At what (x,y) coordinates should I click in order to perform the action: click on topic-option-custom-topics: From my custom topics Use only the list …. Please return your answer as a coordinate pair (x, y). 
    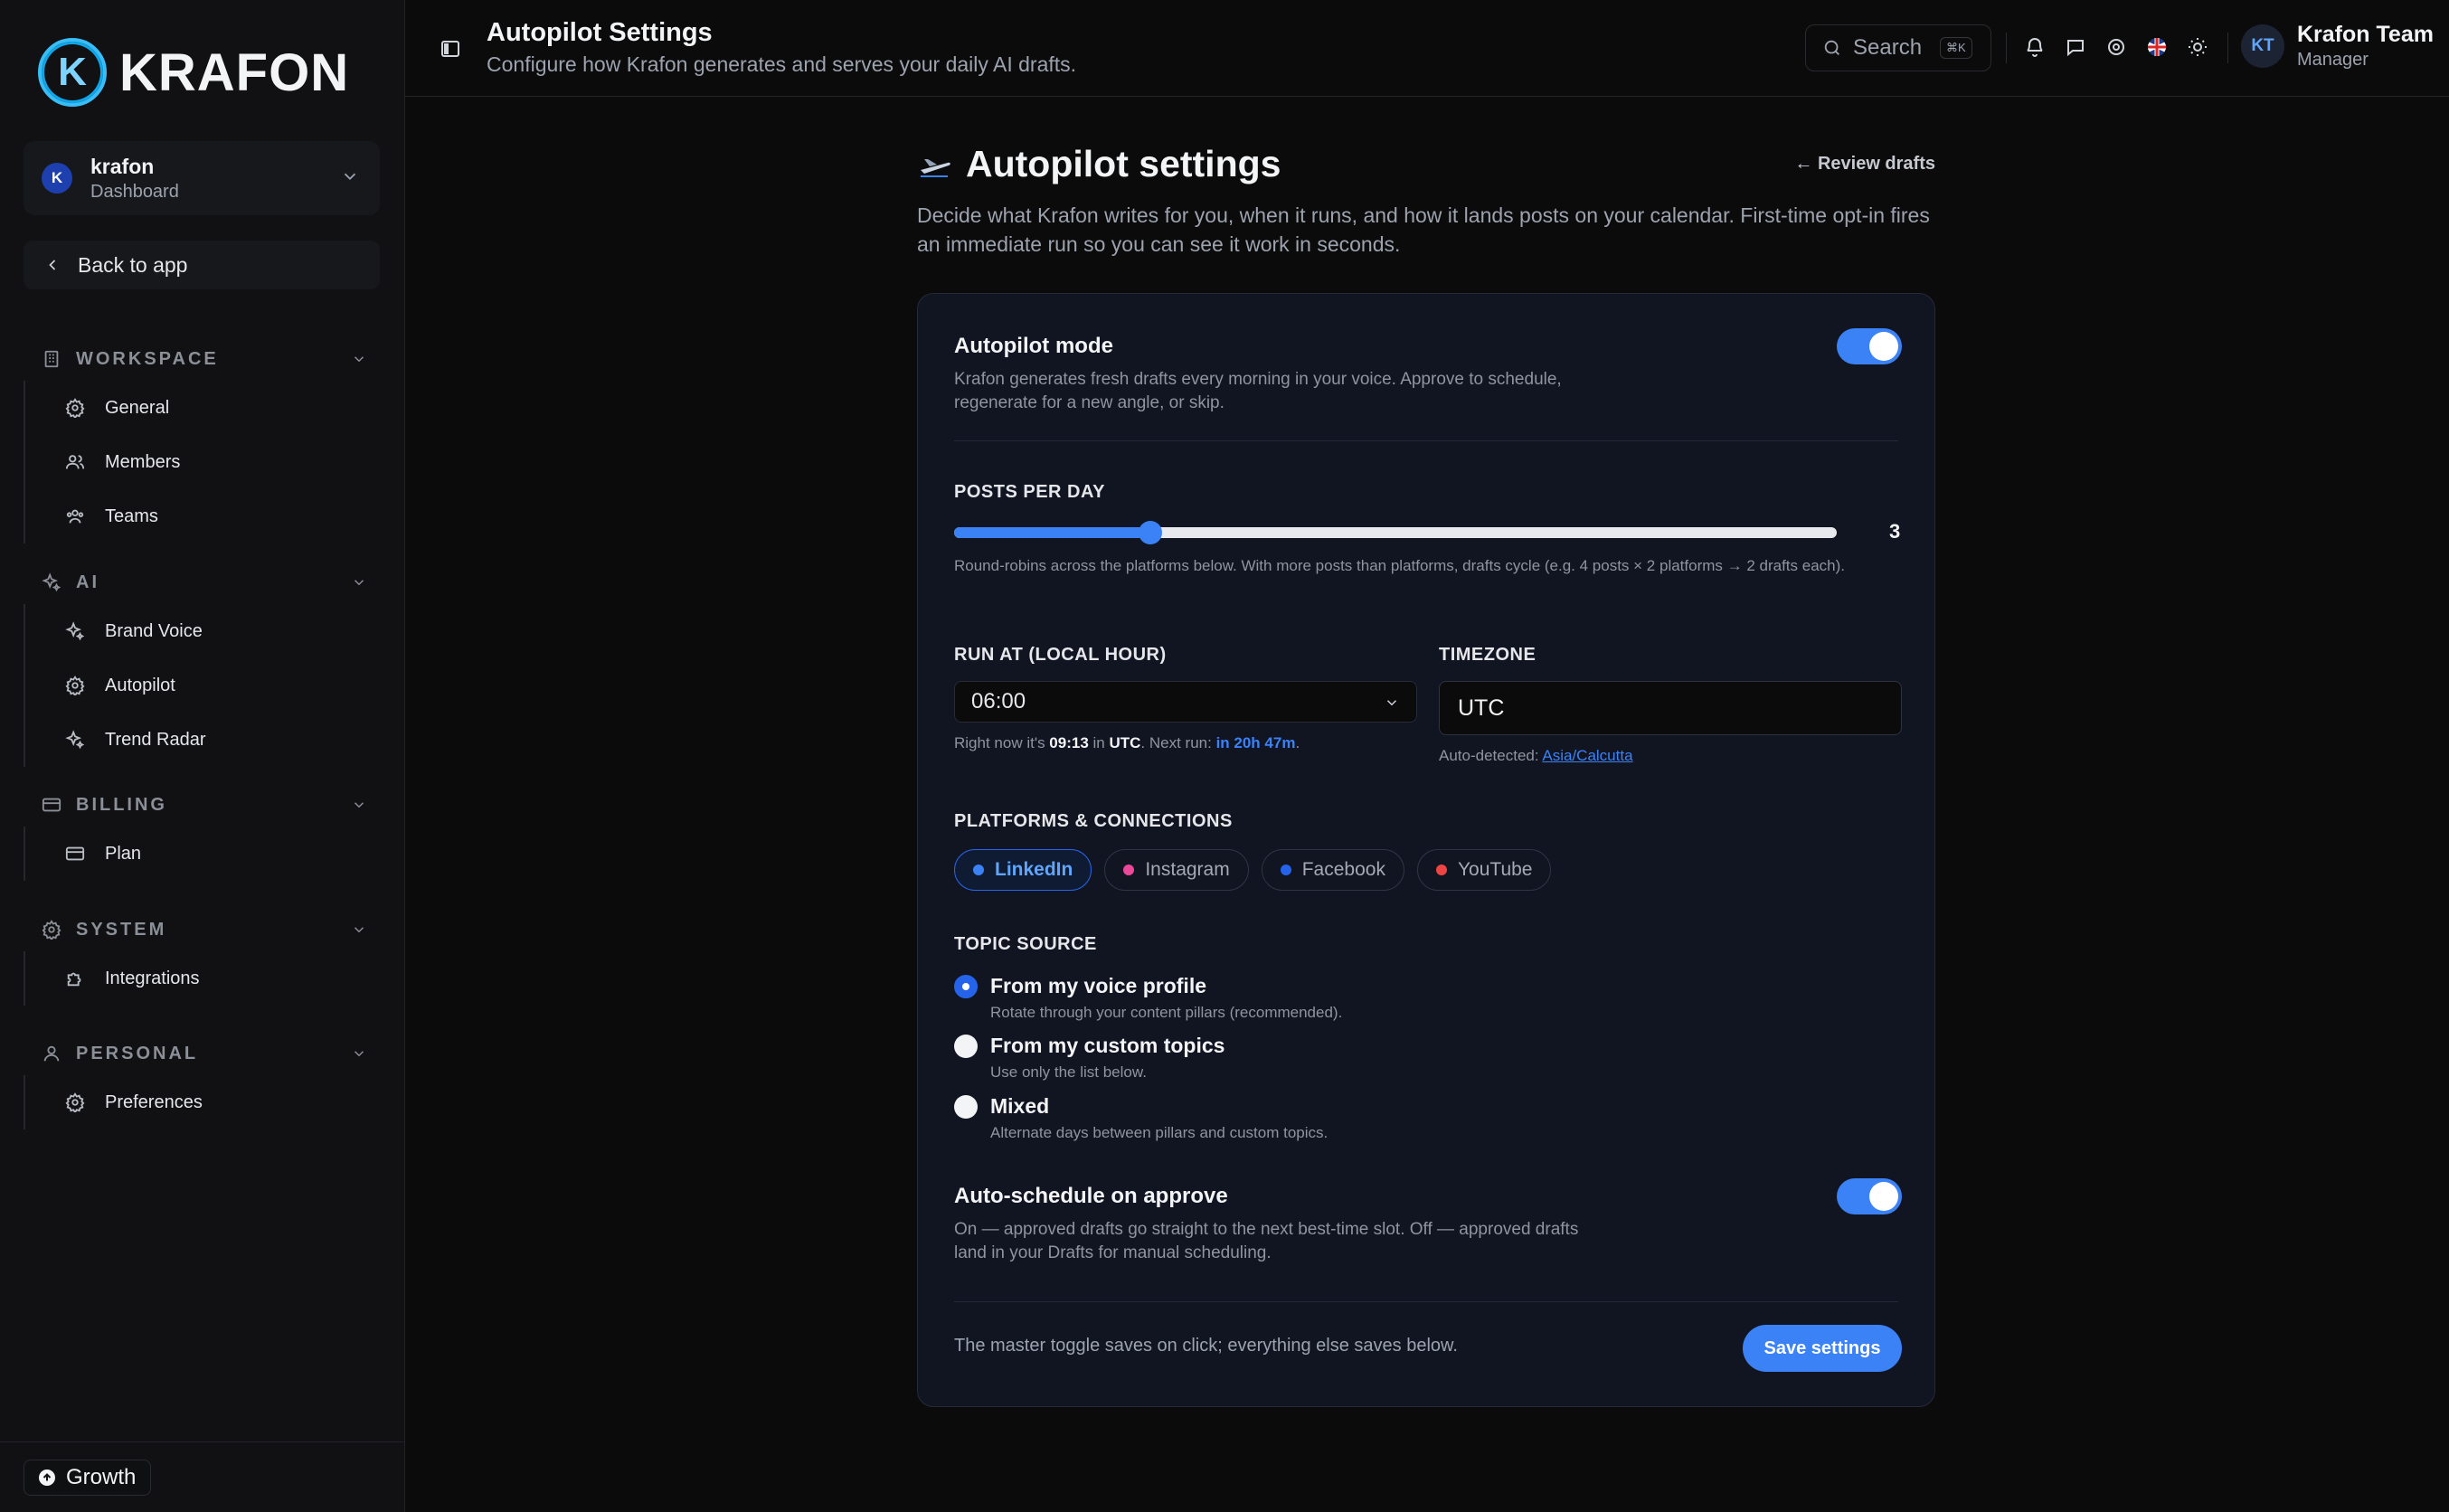
    Looking at the image, I should click on (1089, 1058).